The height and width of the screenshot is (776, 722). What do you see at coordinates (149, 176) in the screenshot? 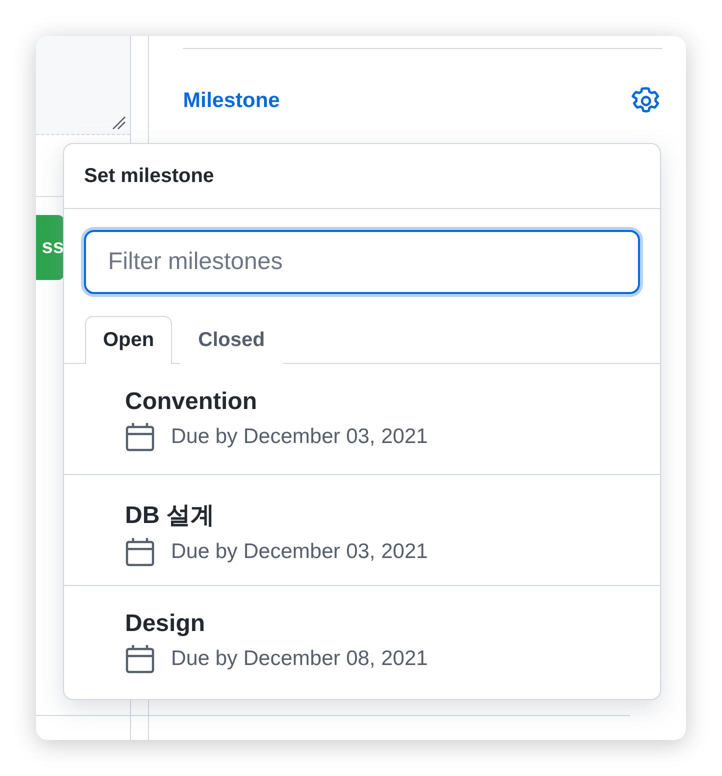
I see `dropdown-title: Set milestone` at bounding box center [149, 176].